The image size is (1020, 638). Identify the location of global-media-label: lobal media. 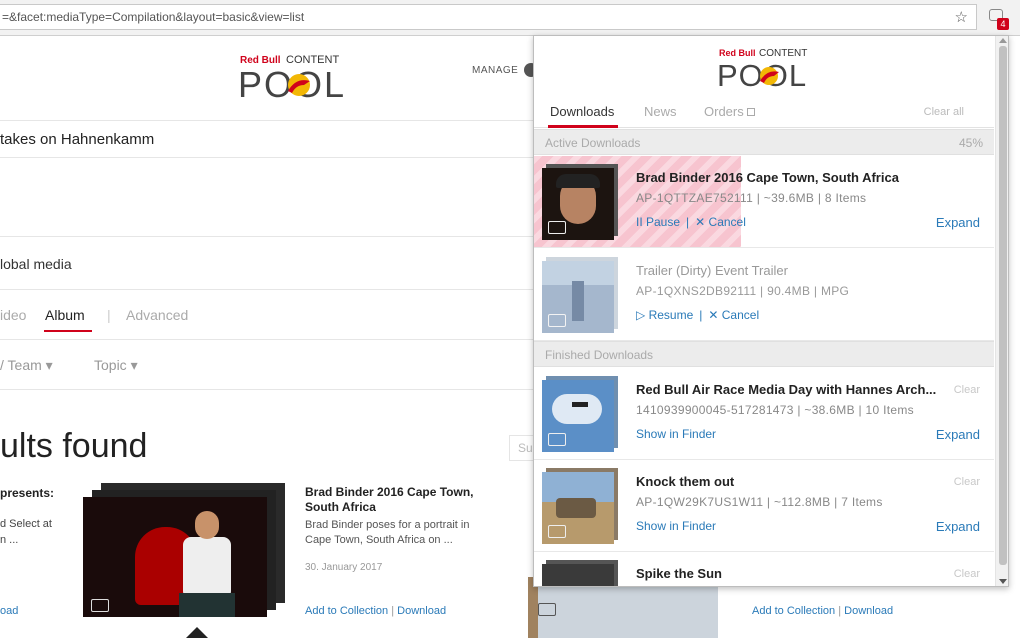
(36, 264).